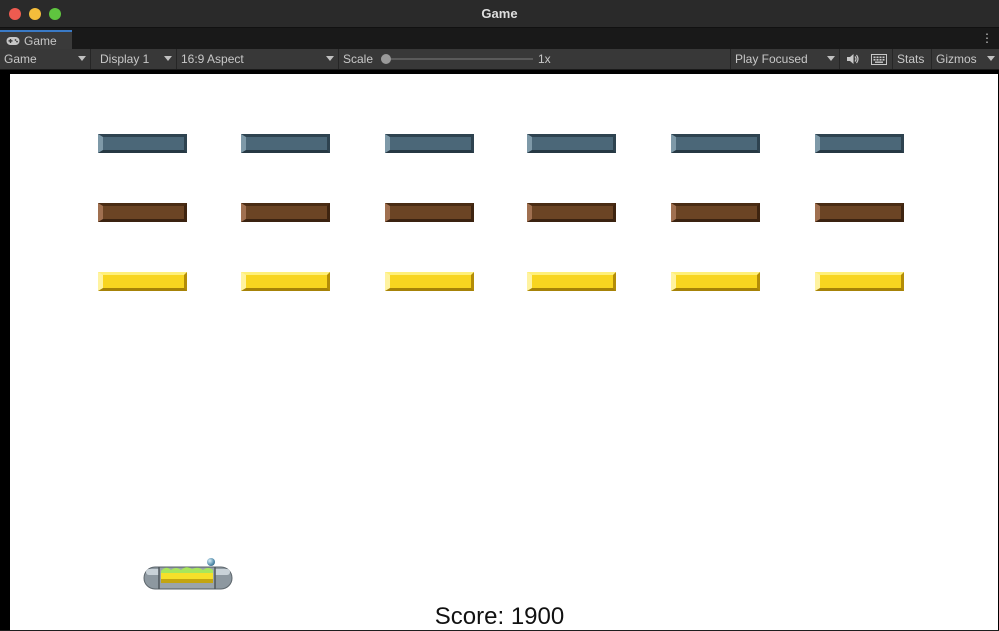 The width and height of the screenshot is (999, 631). What do you see at coordinates (212, 59) in the screenshot?
I see `aspect-select-label: 16:9 Aspect` at bounding box center [212, 59].